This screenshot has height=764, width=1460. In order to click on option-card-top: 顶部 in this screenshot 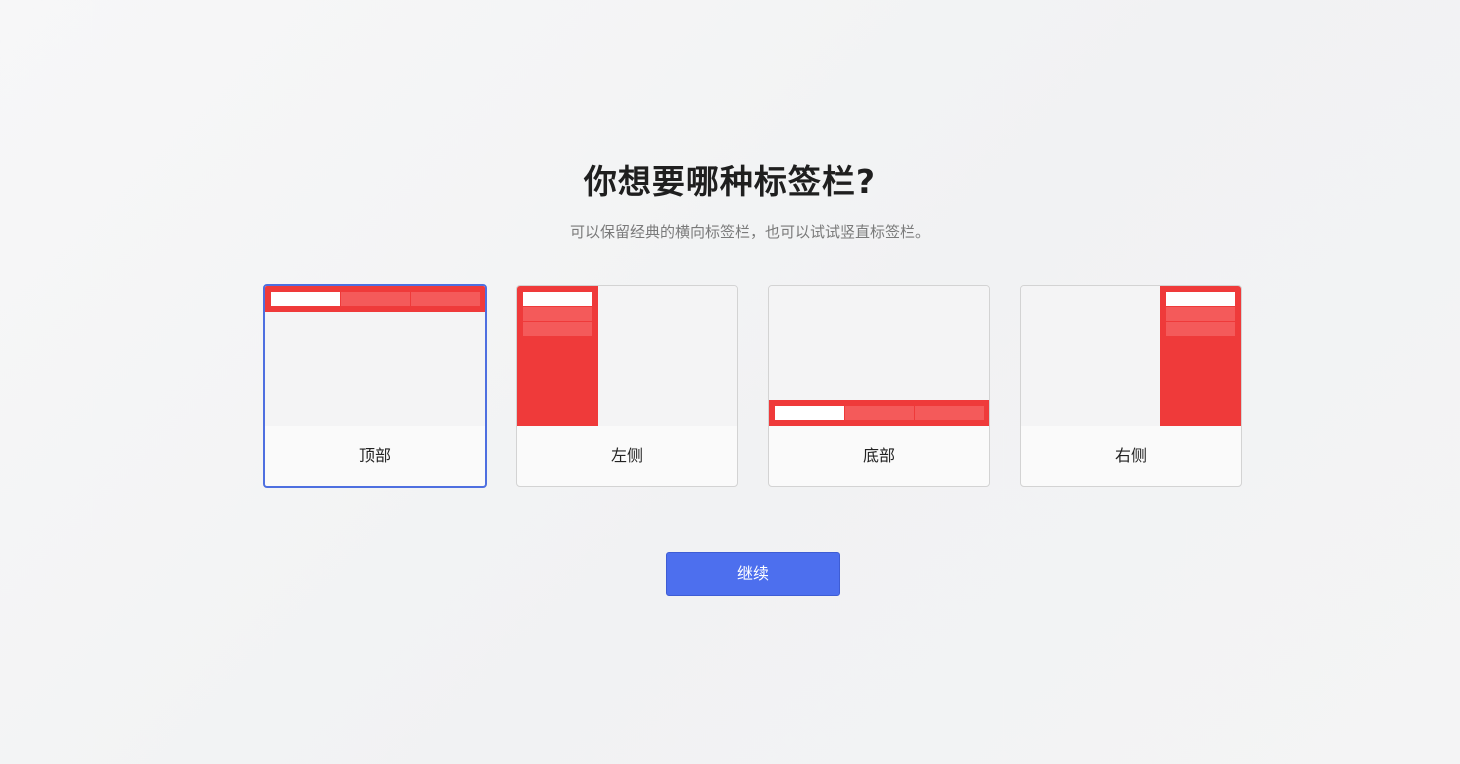, I will do `click(375, 386)`.